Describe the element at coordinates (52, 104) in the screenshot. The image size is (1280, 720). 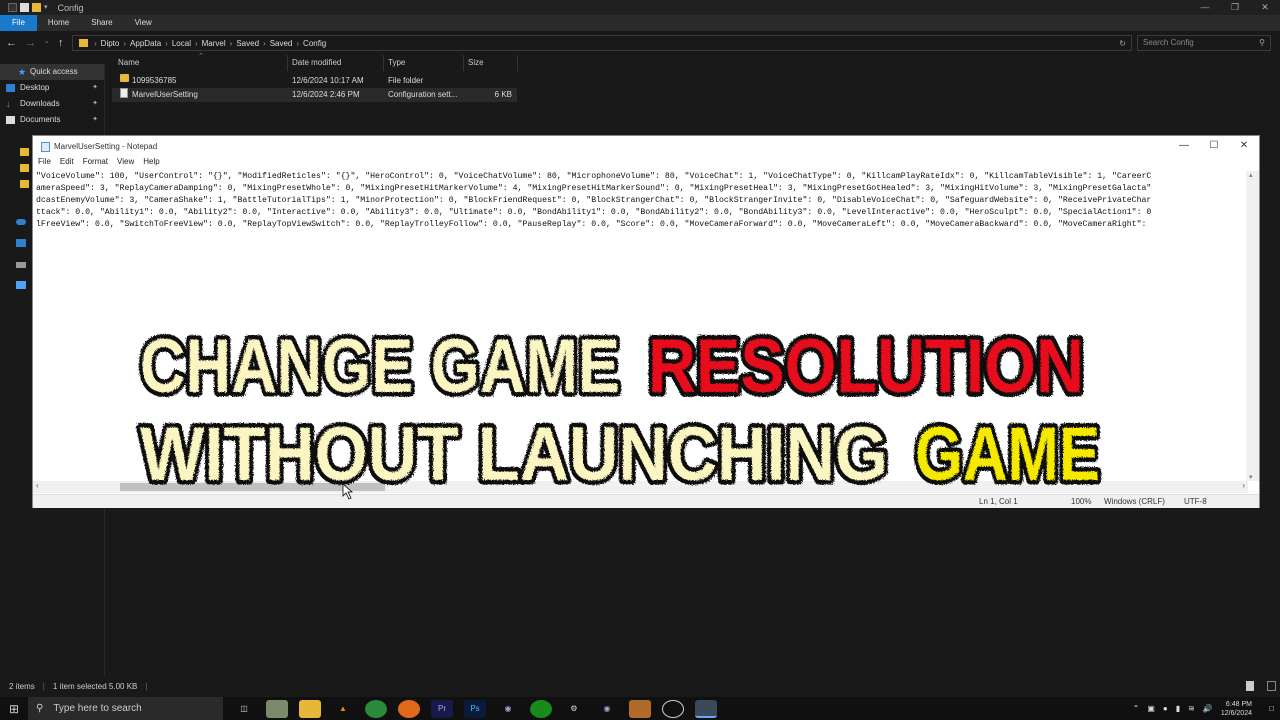
I see `sidebar-item-downloads: ↓ Downloads ✦` at that location.